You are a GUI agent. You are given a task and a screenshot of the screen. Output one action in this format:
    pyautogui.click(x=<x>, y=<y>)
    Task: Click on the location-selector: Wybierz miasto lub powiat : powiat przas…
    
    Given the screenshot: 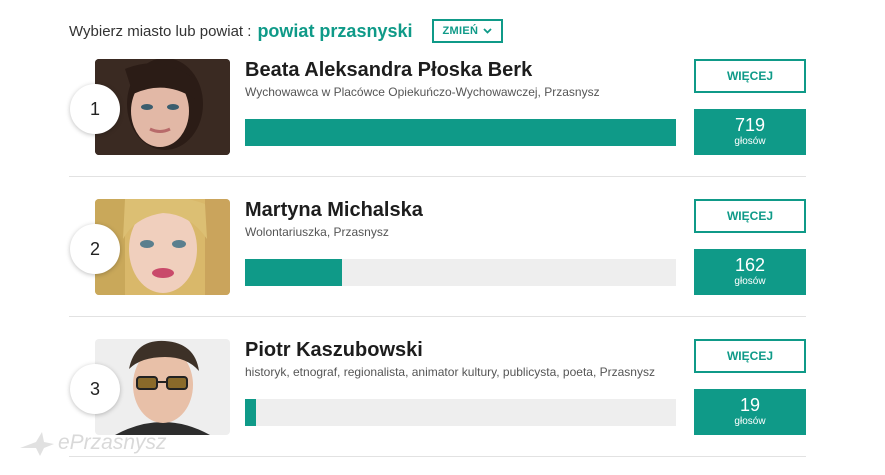 What is the action you would take?
    pyautogui.click(x=286, y=31)
    